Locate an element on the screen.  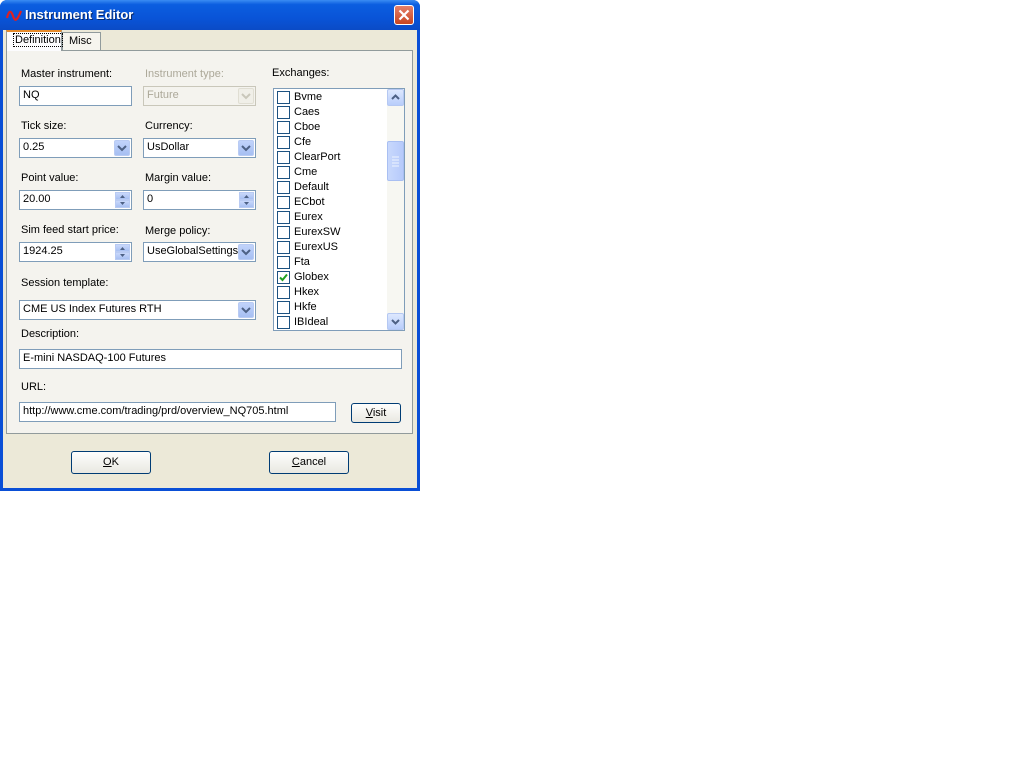
instrument-type-label: Instrument type: is located at coordinates (184, 74).